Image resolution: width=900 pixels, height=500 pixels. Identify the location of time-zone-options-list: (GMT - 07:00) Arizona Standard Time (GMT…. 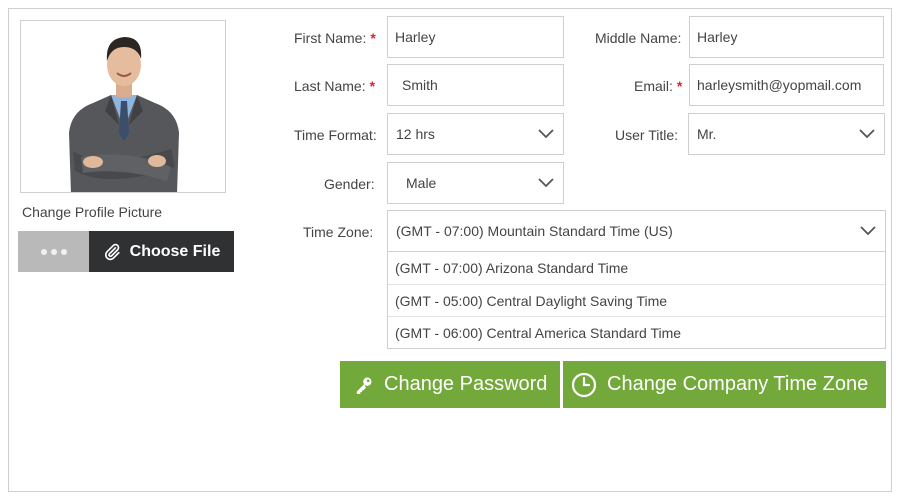
(636, 300).